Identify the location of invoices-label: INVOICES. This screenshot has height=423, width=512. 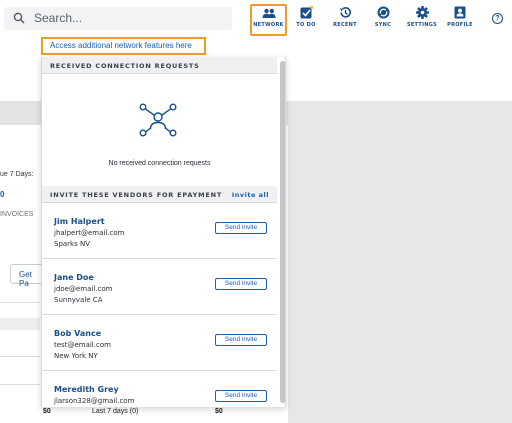
(17, 214).